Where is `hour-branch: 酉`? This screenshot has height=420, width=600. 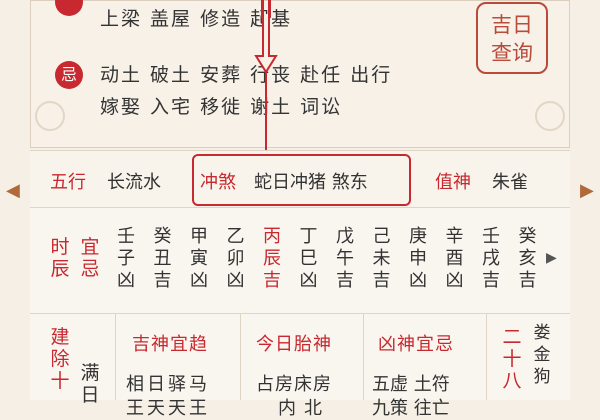
hour-branch: 酉 is located at coordinates (454, 258).